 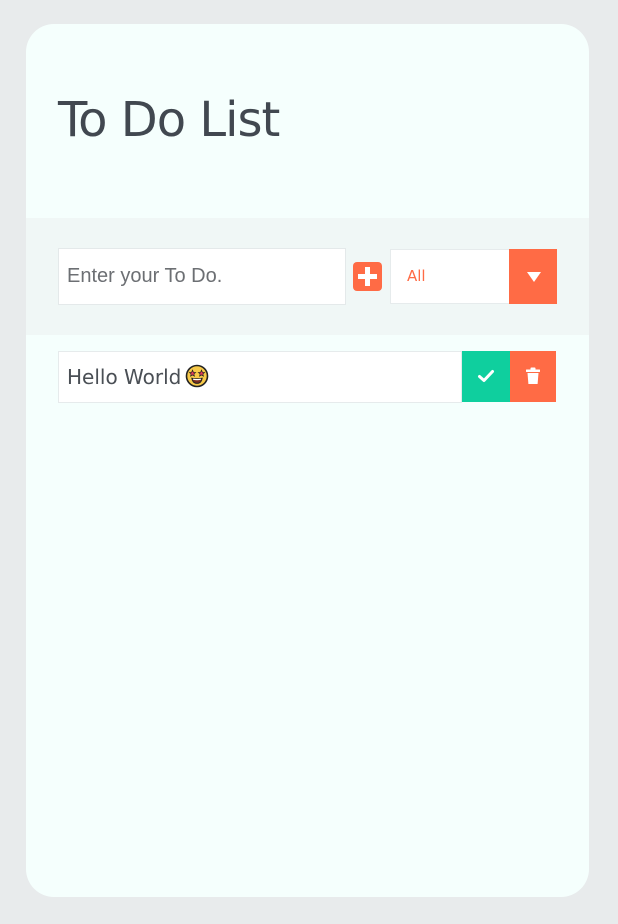 I want to click on add-todo-button, so click(x=367, y=276).